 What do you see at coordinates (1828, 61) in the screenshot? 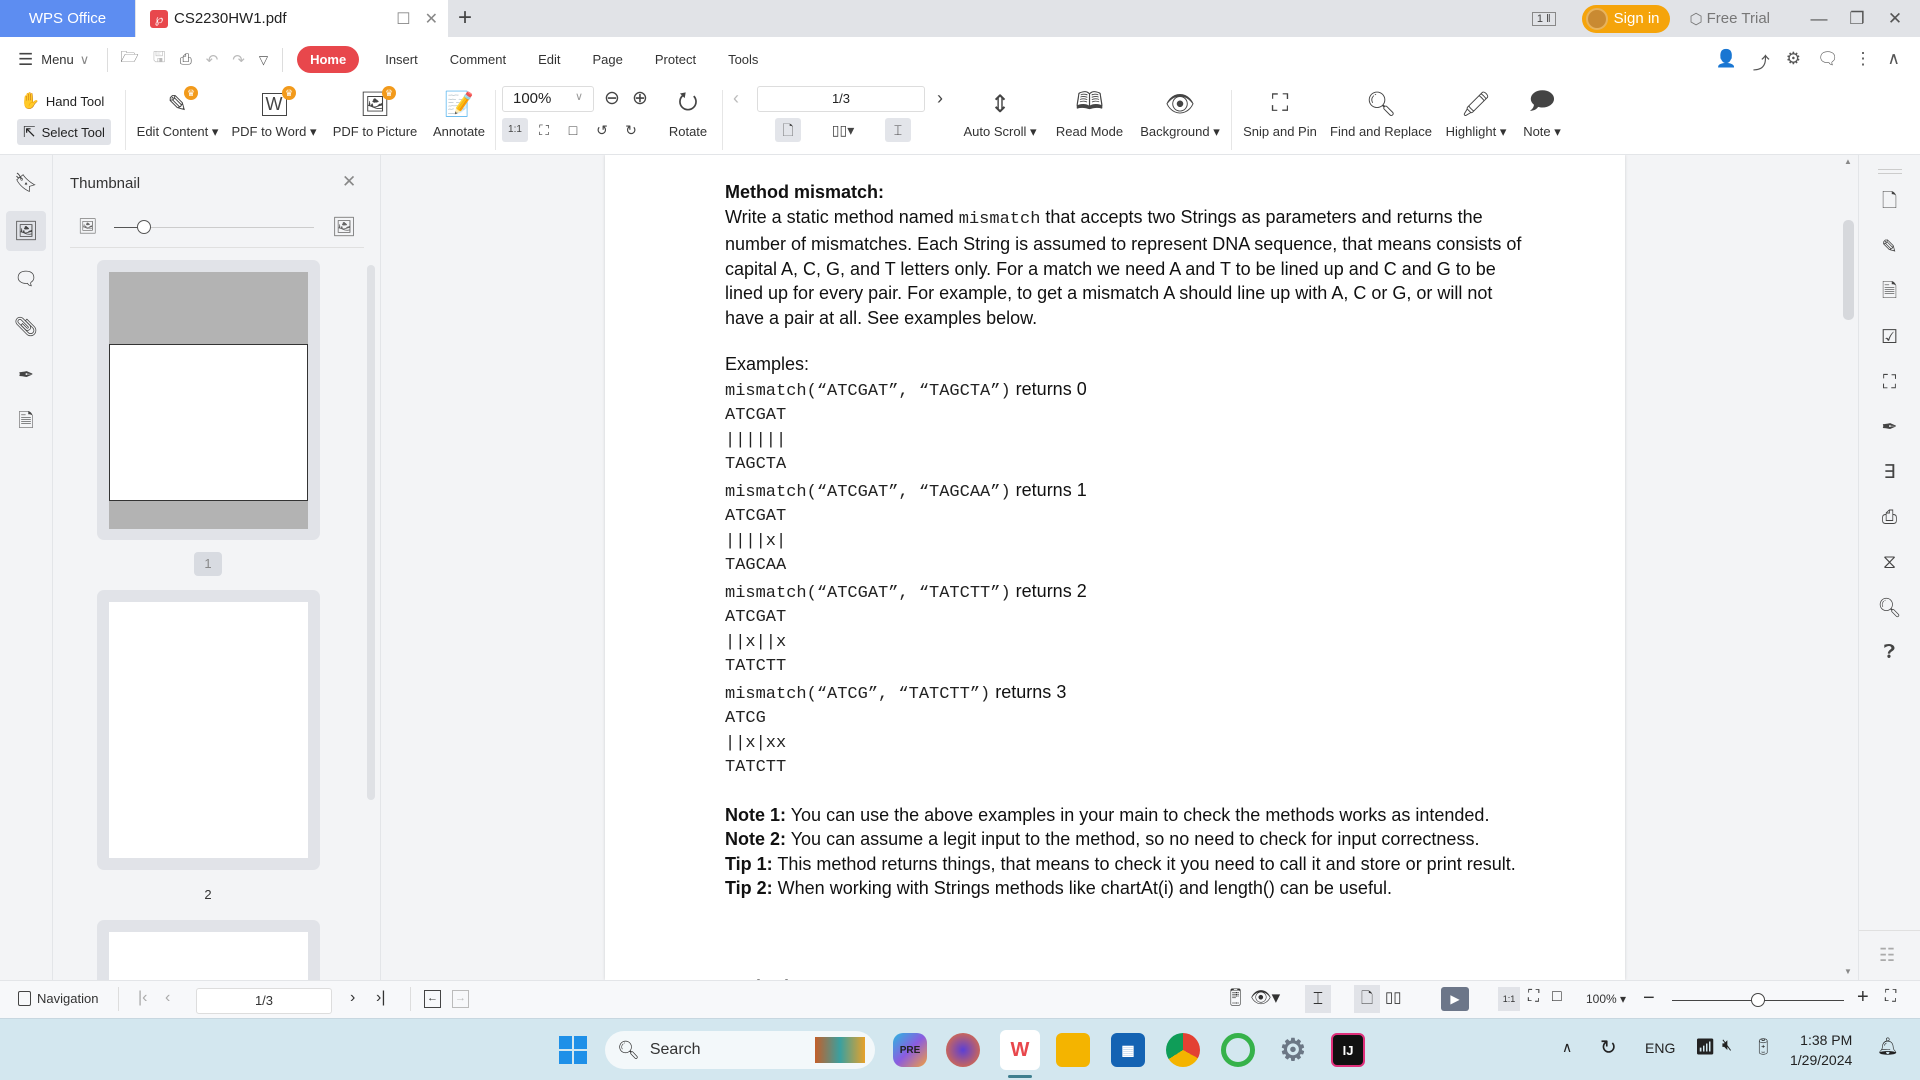
I see `comment-icon: 🗨` at bounding box center [1828, 61].